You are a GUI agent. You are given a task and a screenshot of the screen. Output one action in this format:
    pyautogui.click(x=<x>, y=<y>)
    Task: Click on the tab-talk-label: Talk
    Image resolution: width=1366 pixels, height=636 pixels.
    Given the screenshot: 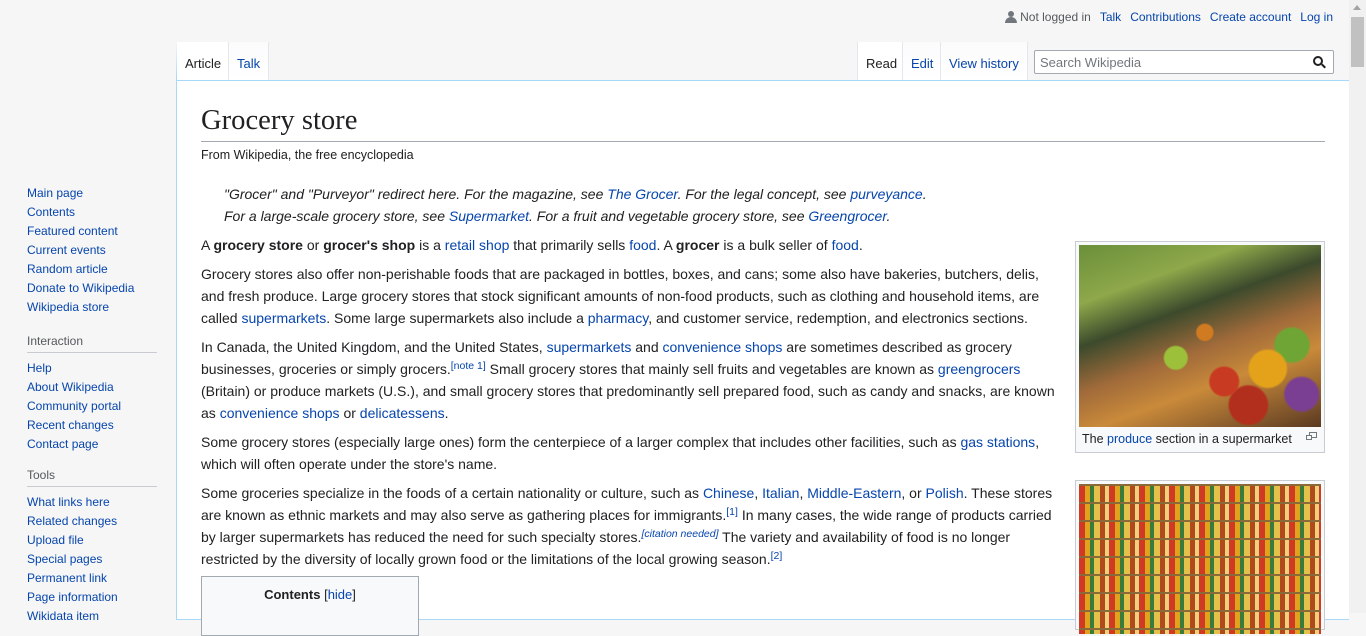 What is the action you would take?
    pyautogui.click(x=249, y=63)
    